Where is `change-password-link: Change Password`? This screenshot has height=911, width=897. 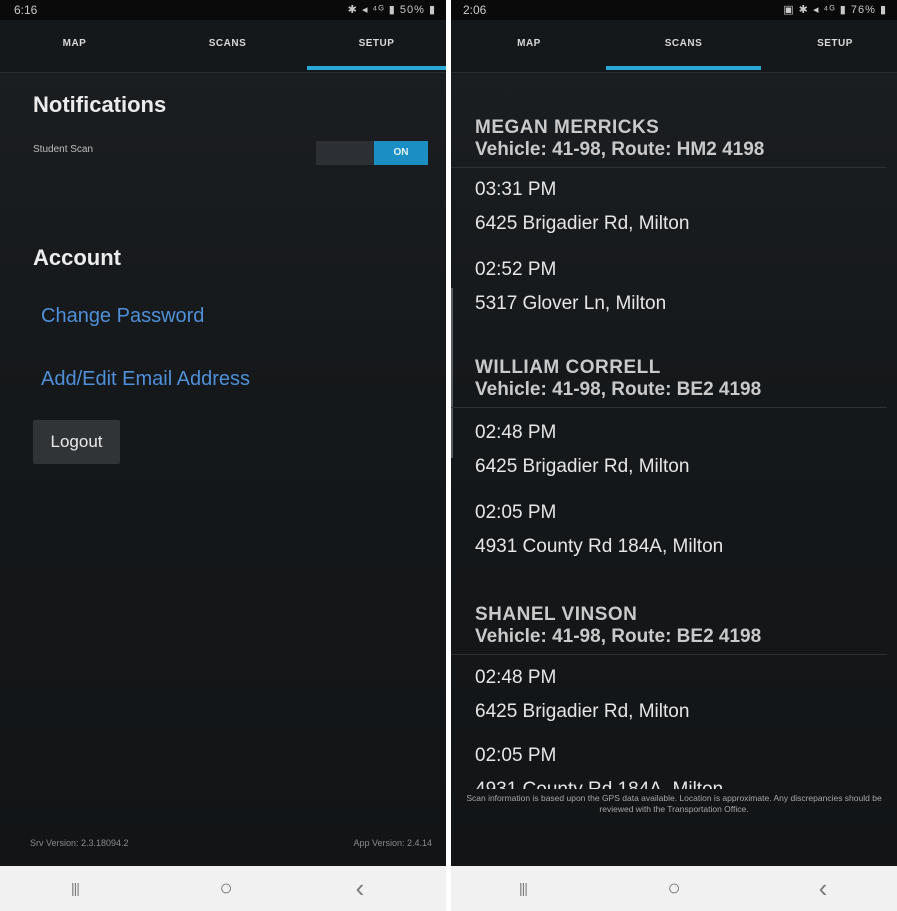 change-password-link: Change Password is located at coordinates (122, 316).